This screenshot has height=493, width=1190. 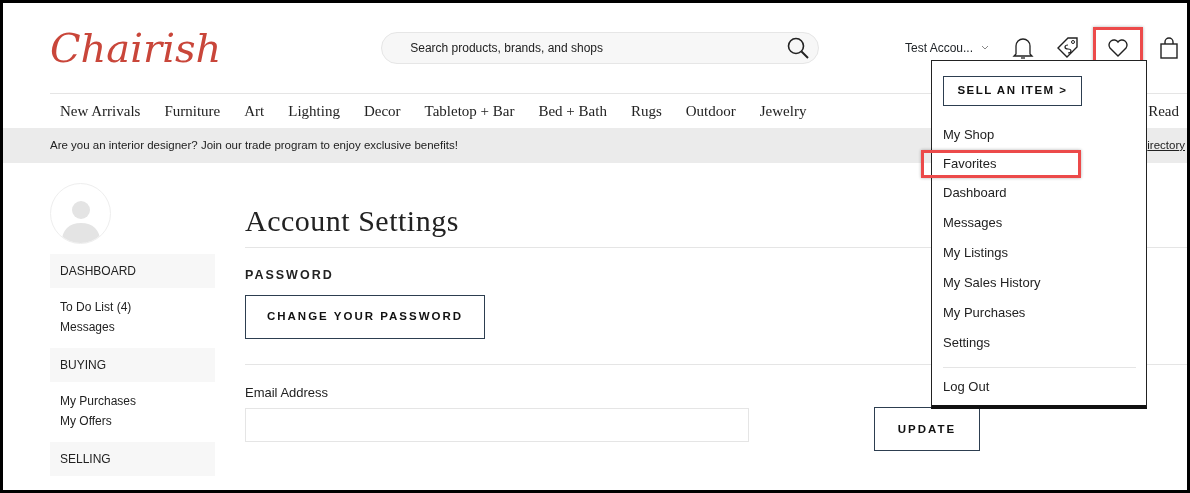 I want to click on sell-item-button: SELL AN ITEM >, so click(x=1012, y=91).